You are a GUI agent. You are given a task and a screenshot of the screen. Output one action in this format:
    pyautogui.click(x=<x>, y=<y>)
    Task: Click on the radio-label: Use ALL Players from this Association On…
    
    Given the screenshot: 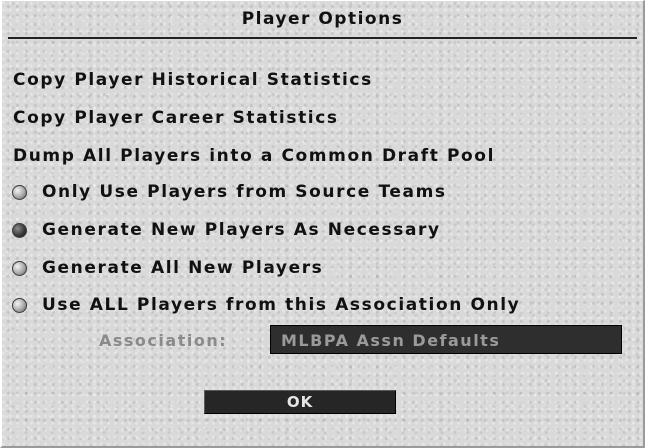 What is the action you would take?
    pyautogui.click(x=281, y=305)
    